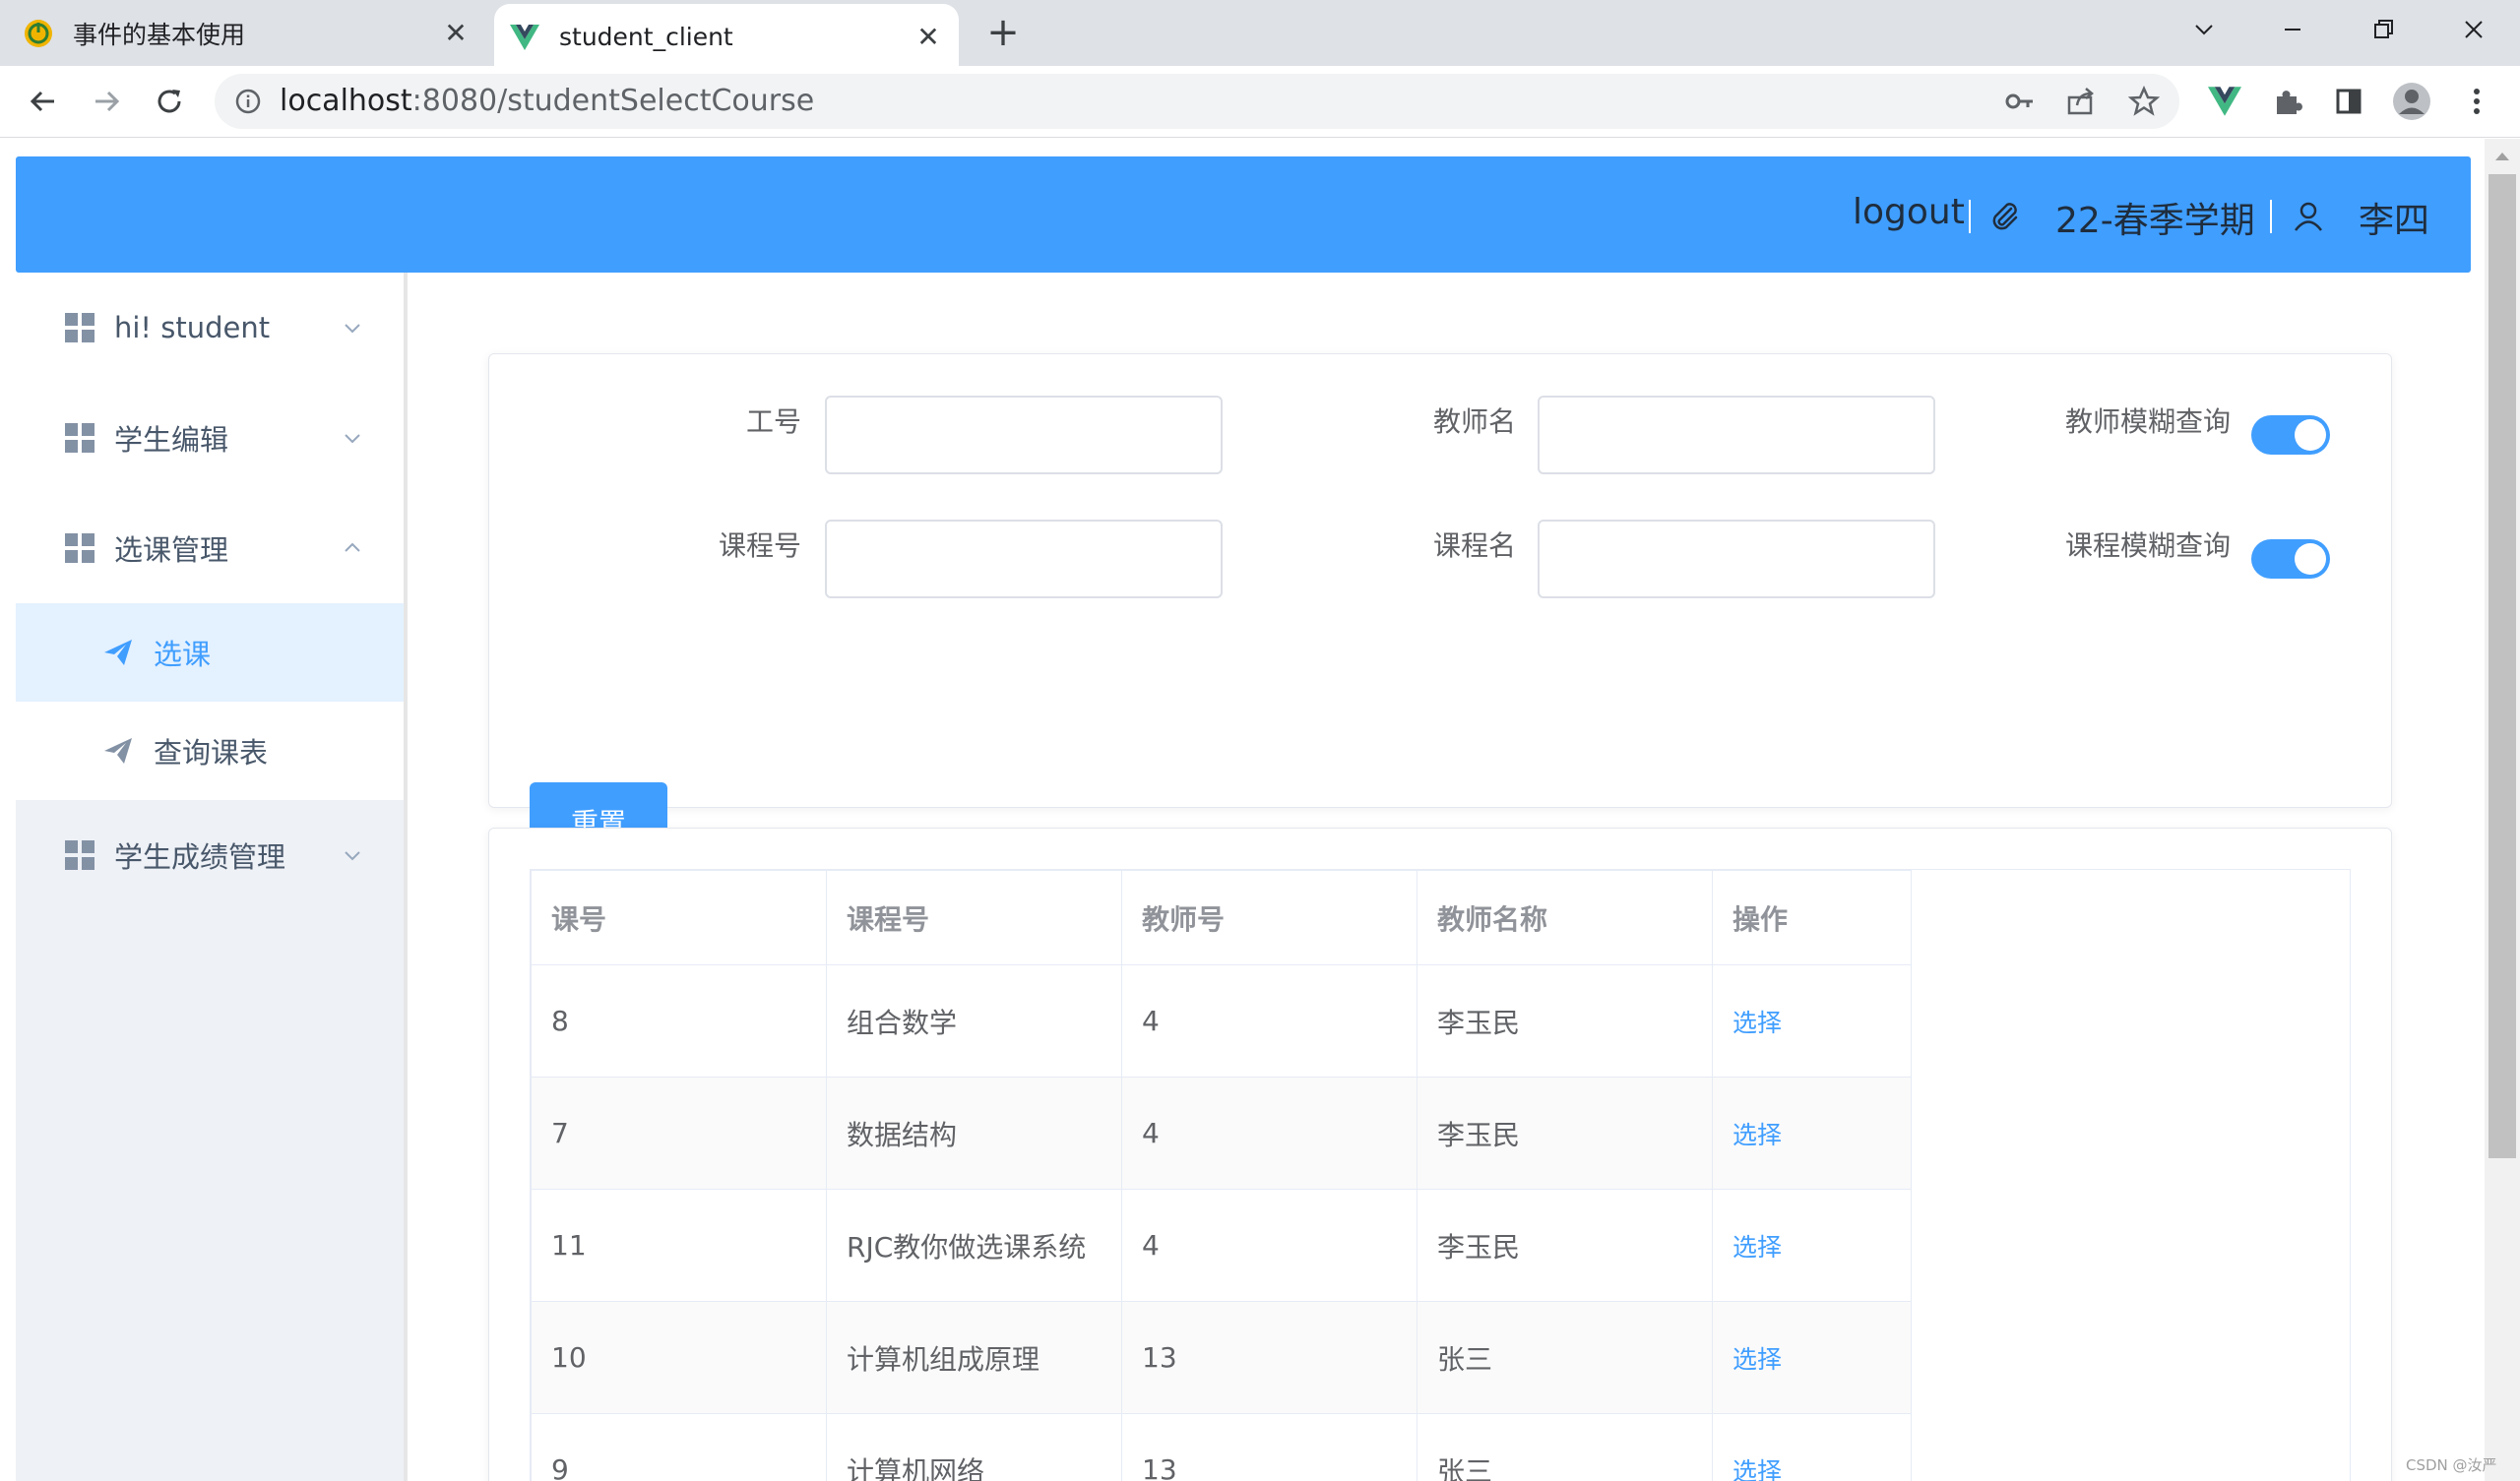 The height and width of the screenshot is (1481, 2520). I want to click on key-icon, so click(2020, 101).